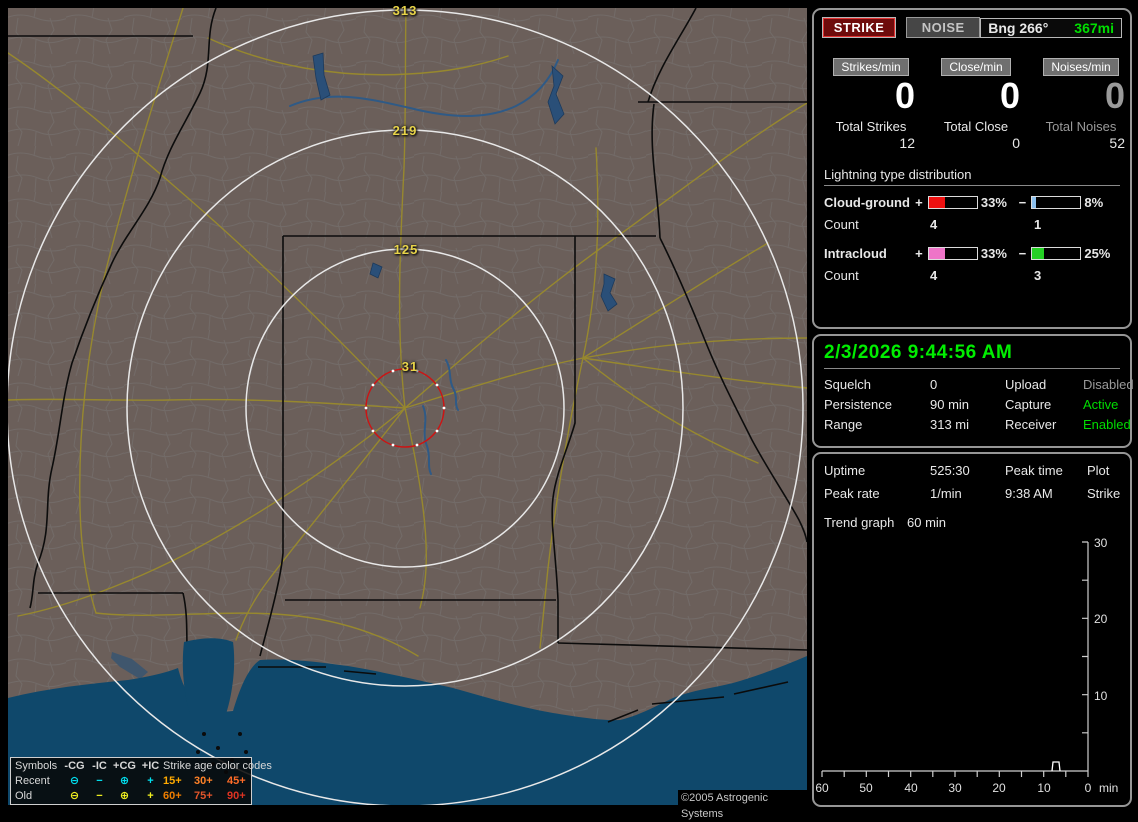 The image size is (1138, 822). Describe the element at coordinates (993, 253) in the screenshot. I see `ic-positive-pct: 33%` at that location.